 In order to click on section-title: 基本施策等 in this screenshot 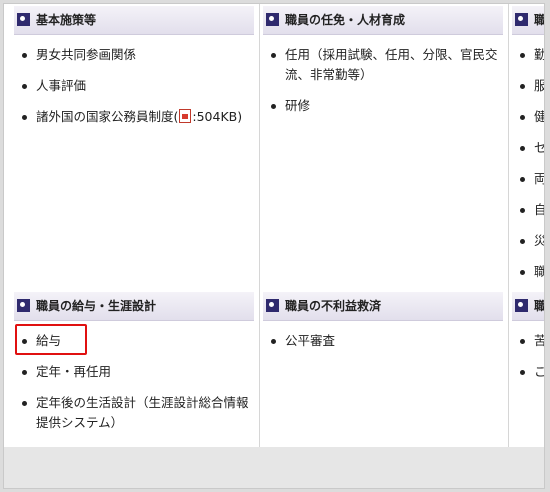, I will do `click(66, 20)`.